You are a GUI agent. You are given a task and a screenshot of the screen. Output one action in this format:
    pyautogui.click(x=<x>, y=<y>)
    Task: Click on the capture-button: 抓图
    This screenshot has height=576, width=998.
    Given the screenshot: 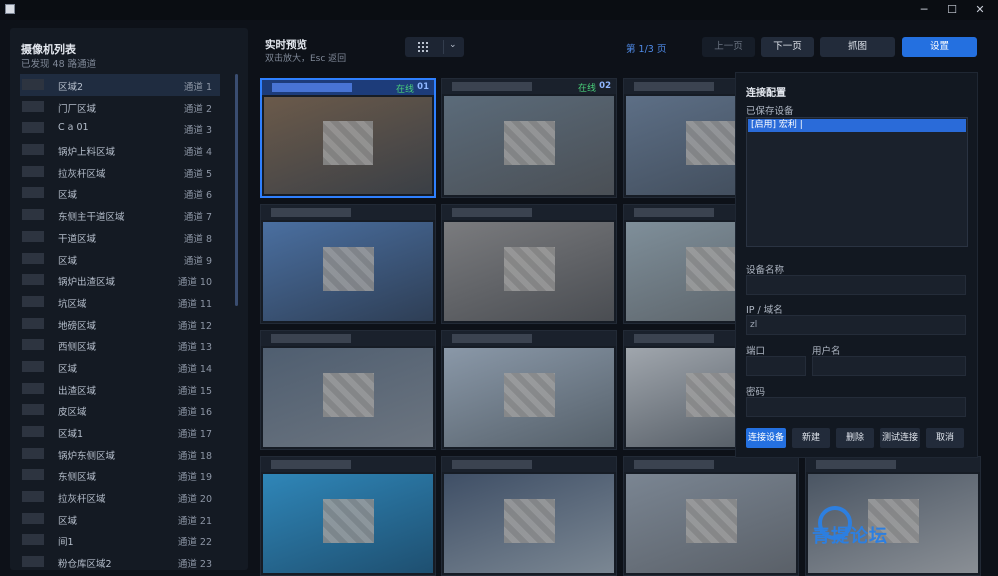 What is the action you would take?
    pyautogui.click(x=857, y=47)
    